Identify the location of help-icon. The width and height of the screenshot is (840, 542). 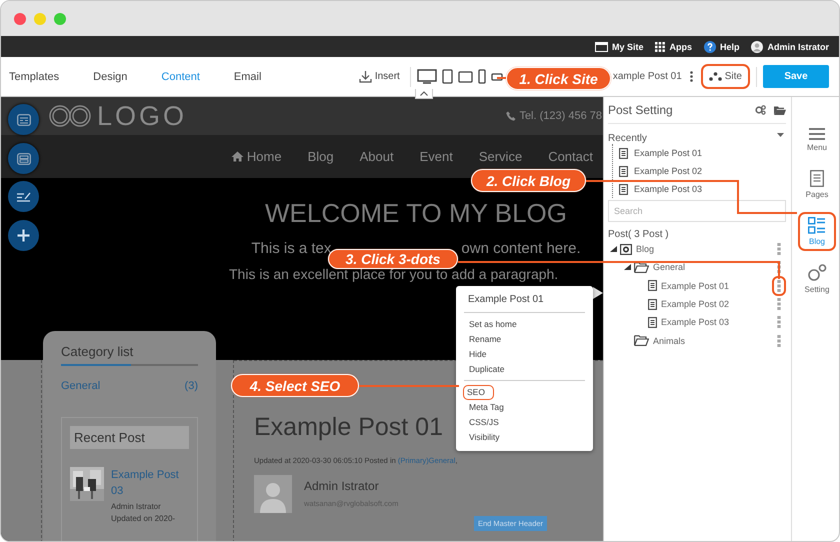
(710, 46).